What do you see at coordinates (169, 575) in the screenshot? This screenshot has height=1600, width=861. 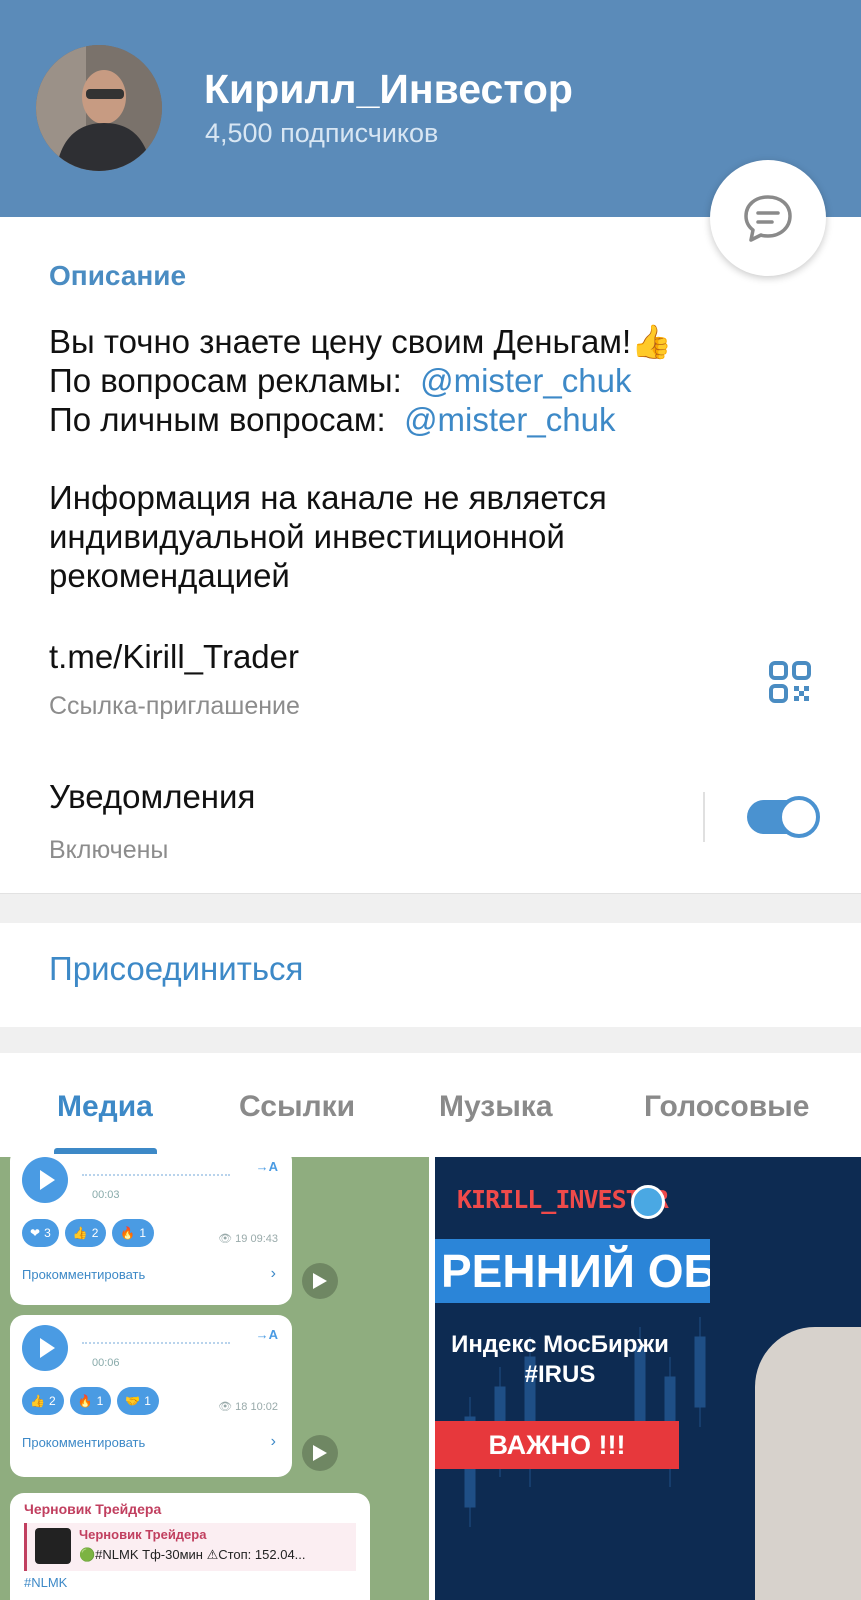 I see `description-line: рекомендацией` at bounding box center [169, 575].